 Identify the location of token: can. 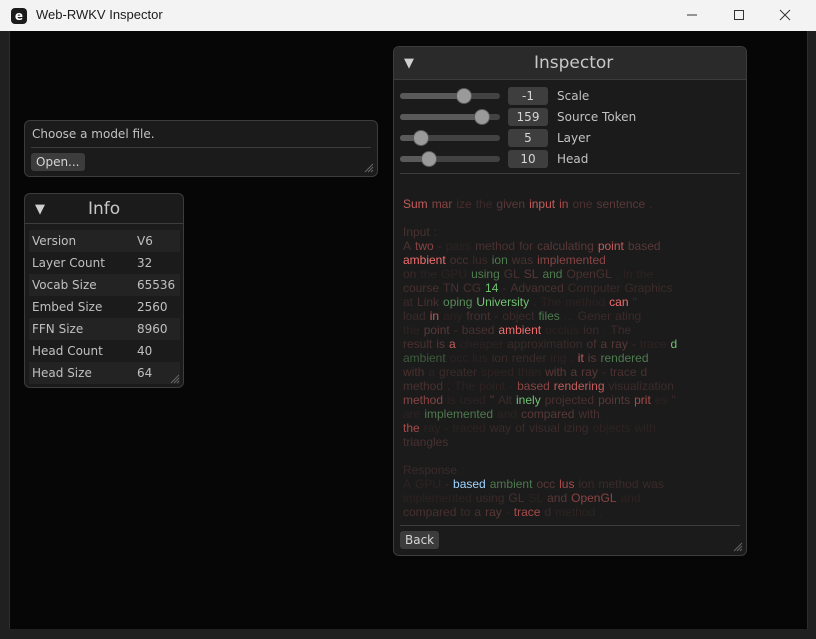
(618, 302).